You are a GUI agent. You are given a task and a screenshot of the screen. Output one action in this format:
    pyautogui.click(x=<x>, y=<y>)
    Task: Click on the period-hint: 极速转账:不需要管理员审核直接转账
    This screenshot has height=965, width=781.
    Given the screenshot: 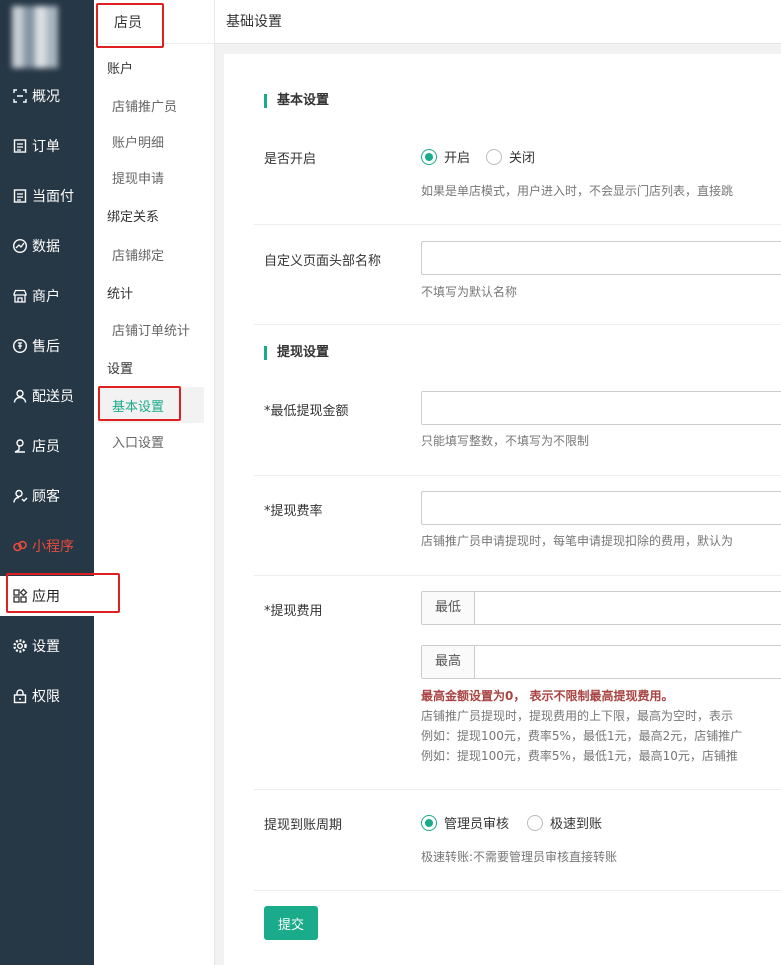 What is the action you would take?
    pyautogui.click(x=519, y=857)
    